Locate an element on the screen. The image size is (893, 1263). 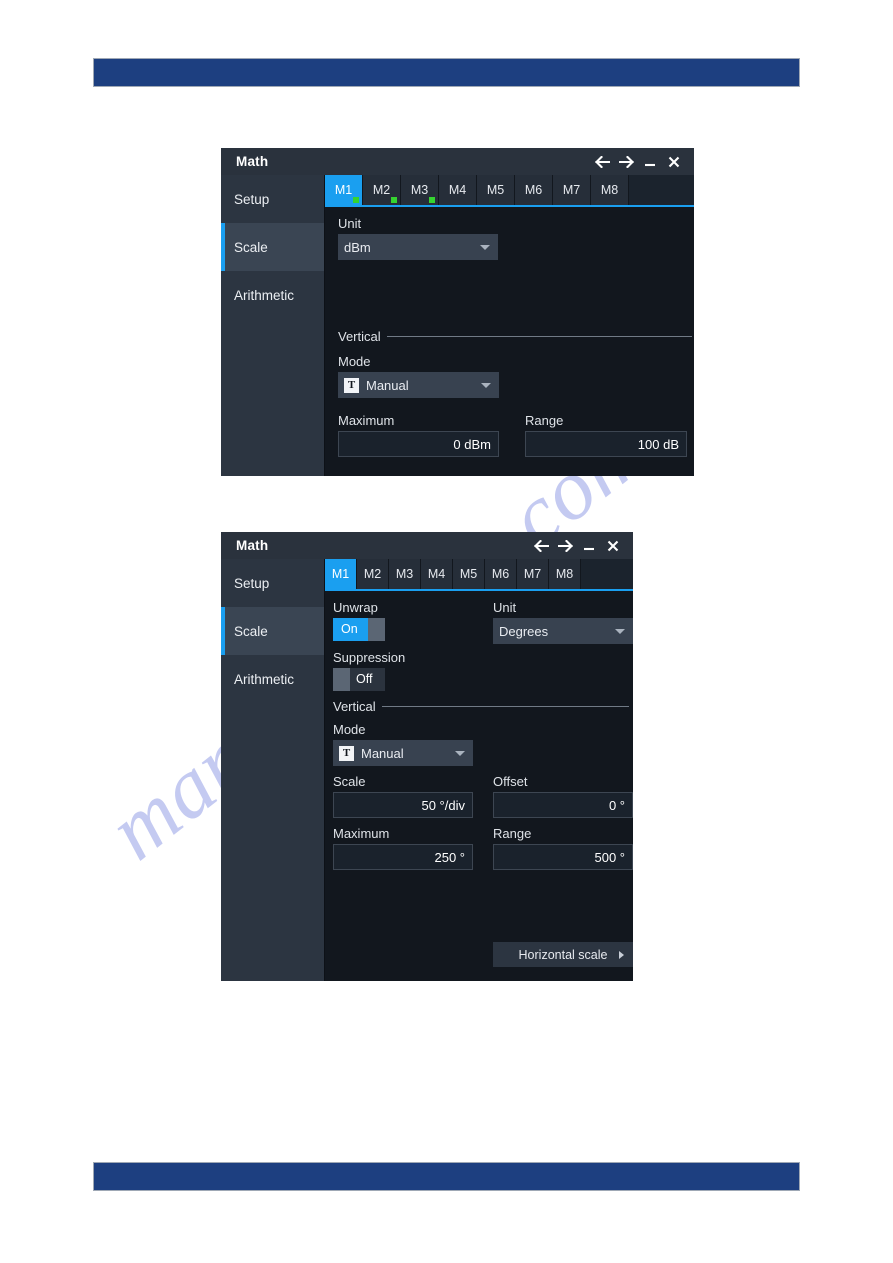
horizontal-scale-button: Horizontal scale is located at coordinates (563, 954).